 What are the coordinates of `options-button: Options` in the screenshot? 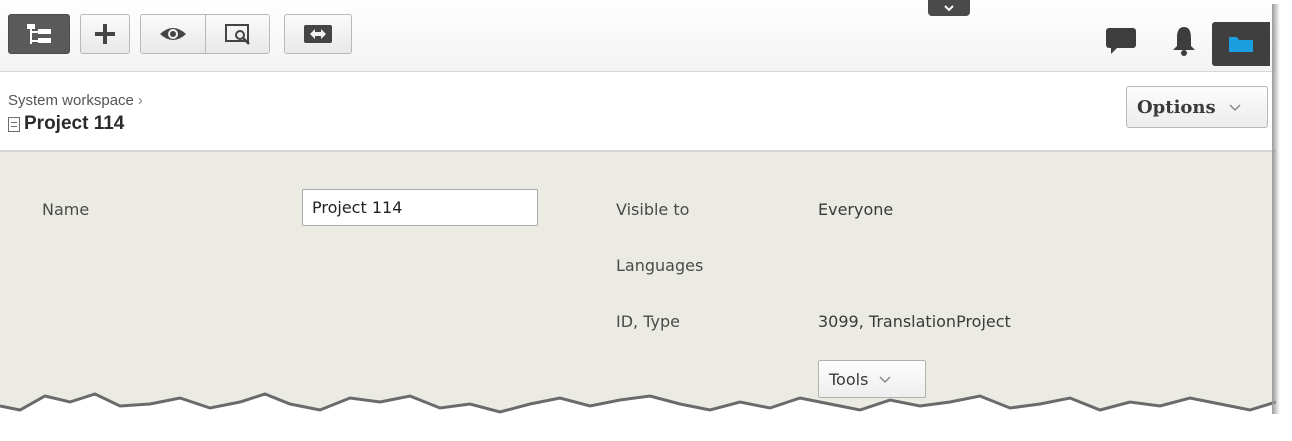 It's located at (1197, 107).